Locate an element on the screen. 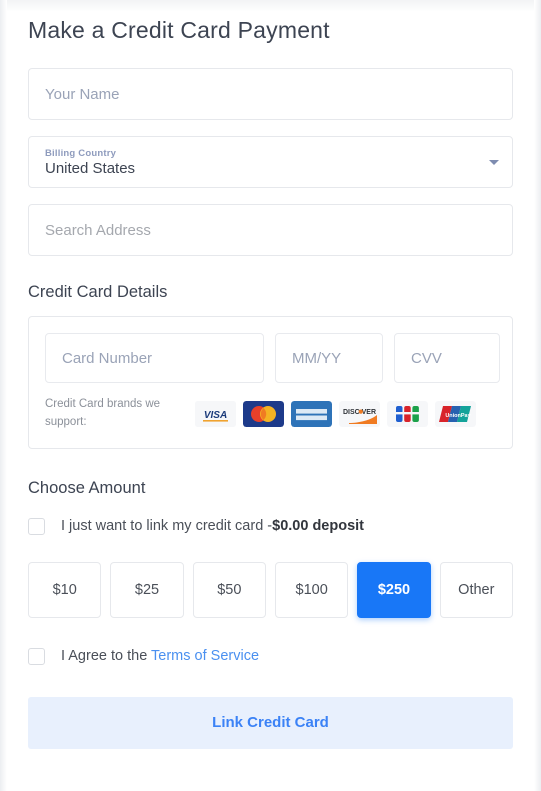 This screenshot has width=541, height=791. name-input-placeholder: Your Name is located at coordinates (270, 94).